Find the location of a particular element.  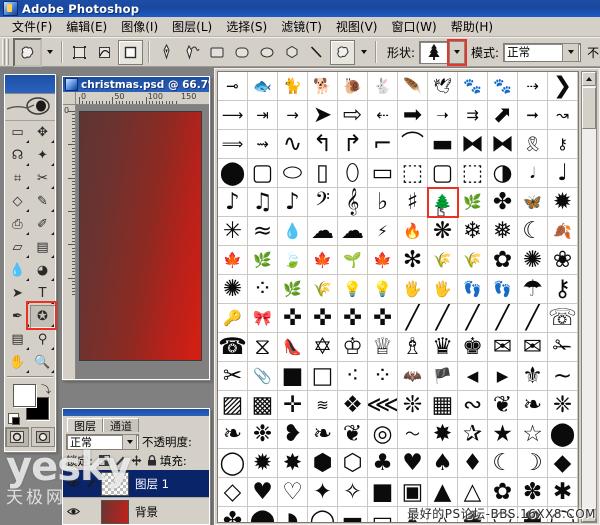

shape-cell-block-arrow-shape: ➡ is located at coordinates (413, 115).